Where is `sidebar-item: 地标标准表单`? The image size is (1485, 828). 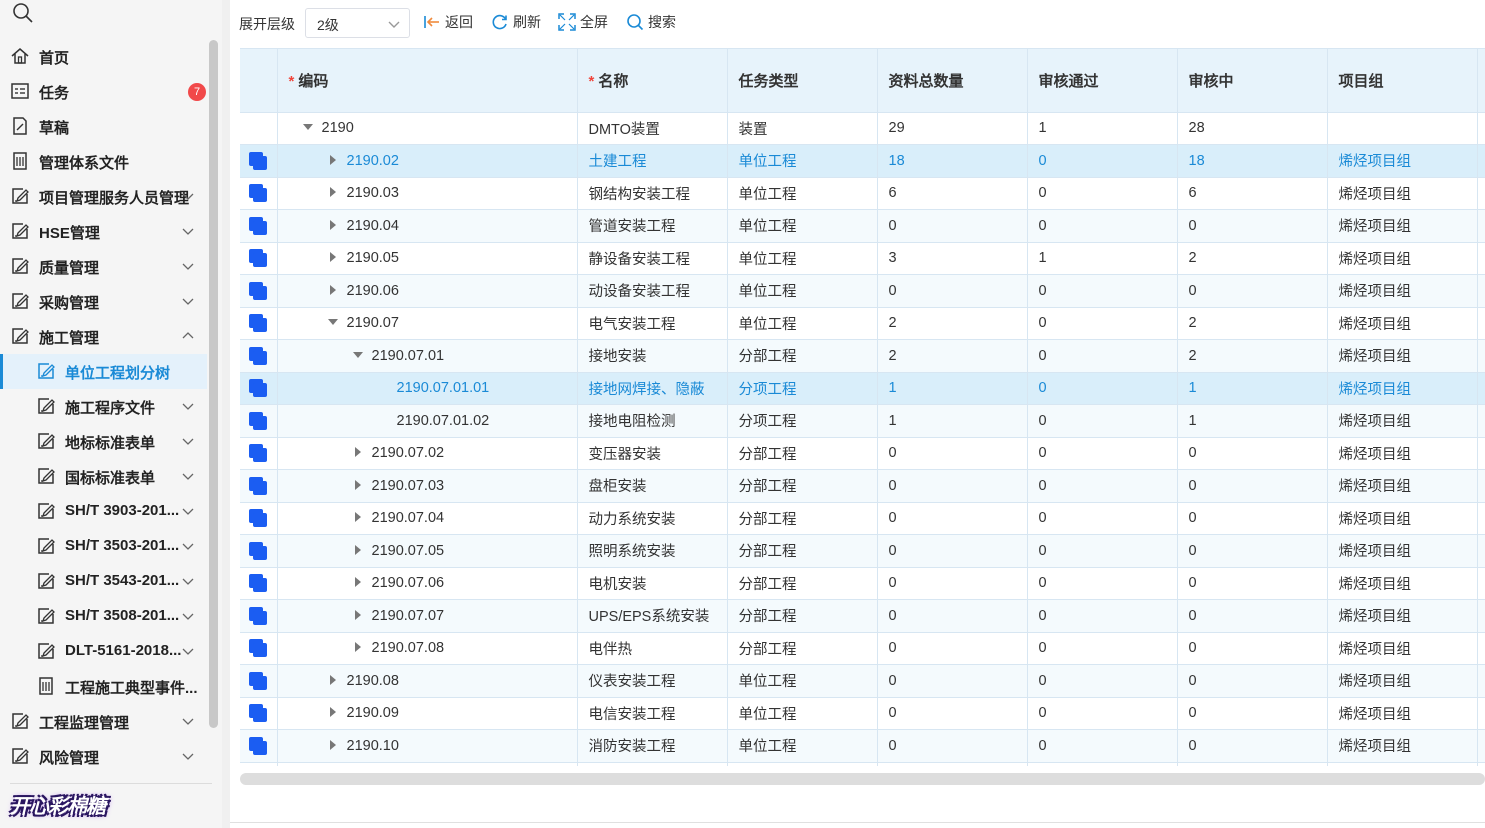
sidebar-item: 地标标准表单 is located at coordinates (103, 441).